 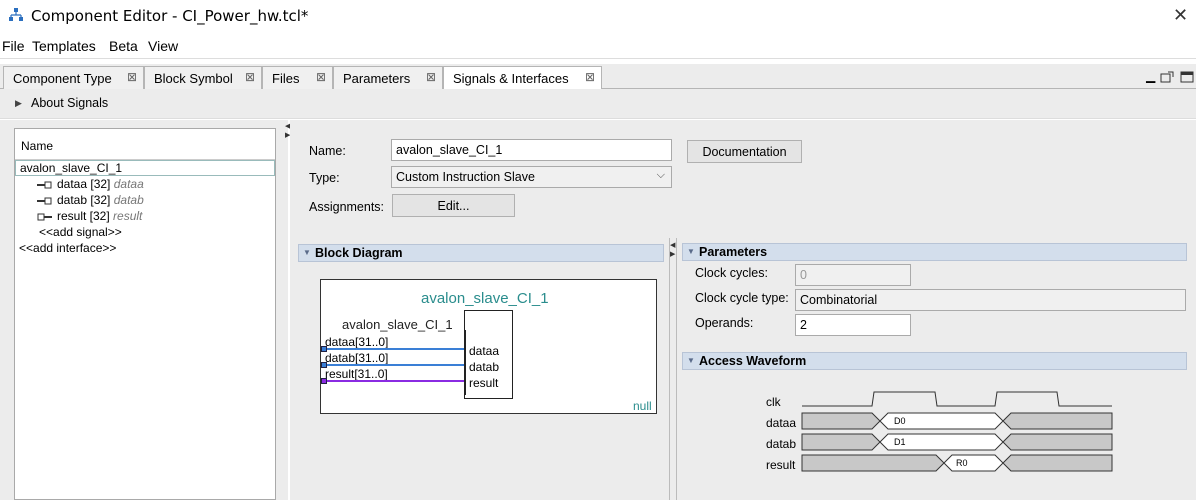 I want to click on tab-label: Component Type, so click(x=62, y=78).